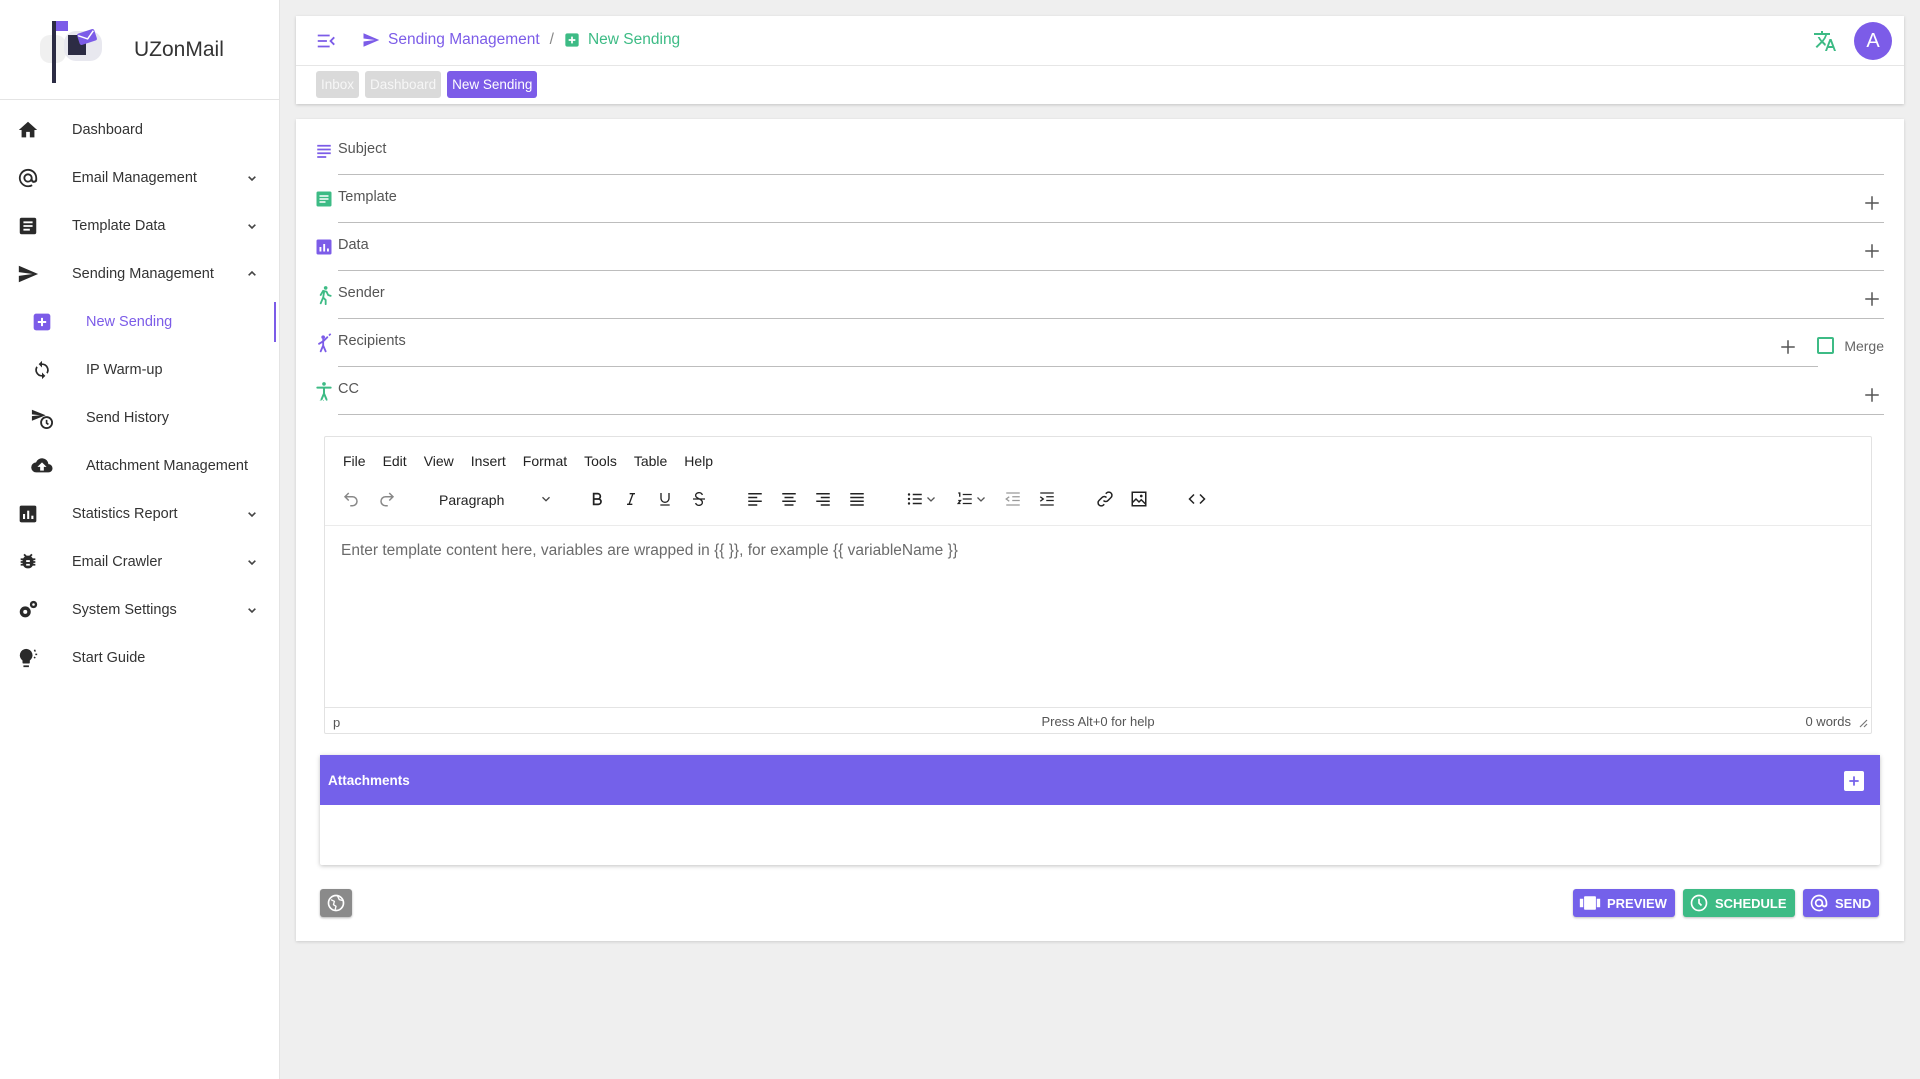 The image size is (1920, 1079). What do you see at coordinates (1590, 903) in the screenshot?
I see `preview-icon` at bounding box center [1590, 903].